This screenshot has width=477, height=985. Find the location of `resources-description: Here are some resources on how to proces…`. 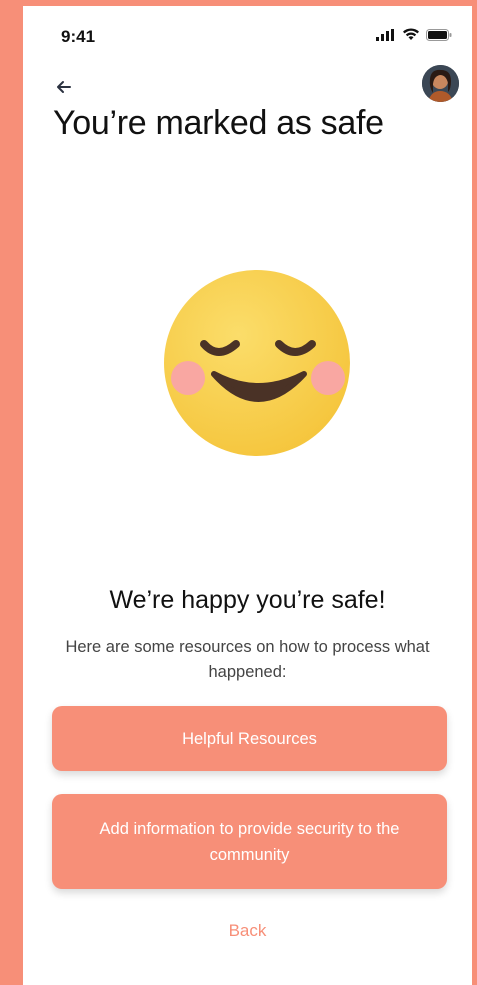

resources-description: Here are some resources on how to proces… is located at coordinates (247, 659).